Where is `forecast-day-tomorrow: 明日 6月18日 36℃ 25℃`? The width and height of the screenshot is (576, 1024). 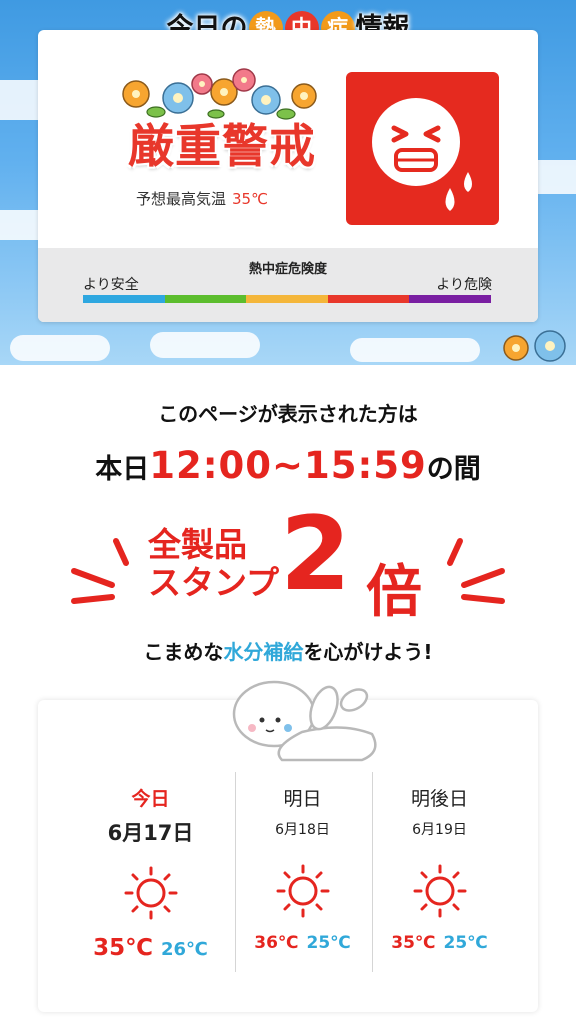 forecast-day-tomorrow: 明日 6月18日 36℃ 25℃ is located at coordinates (302, 872).